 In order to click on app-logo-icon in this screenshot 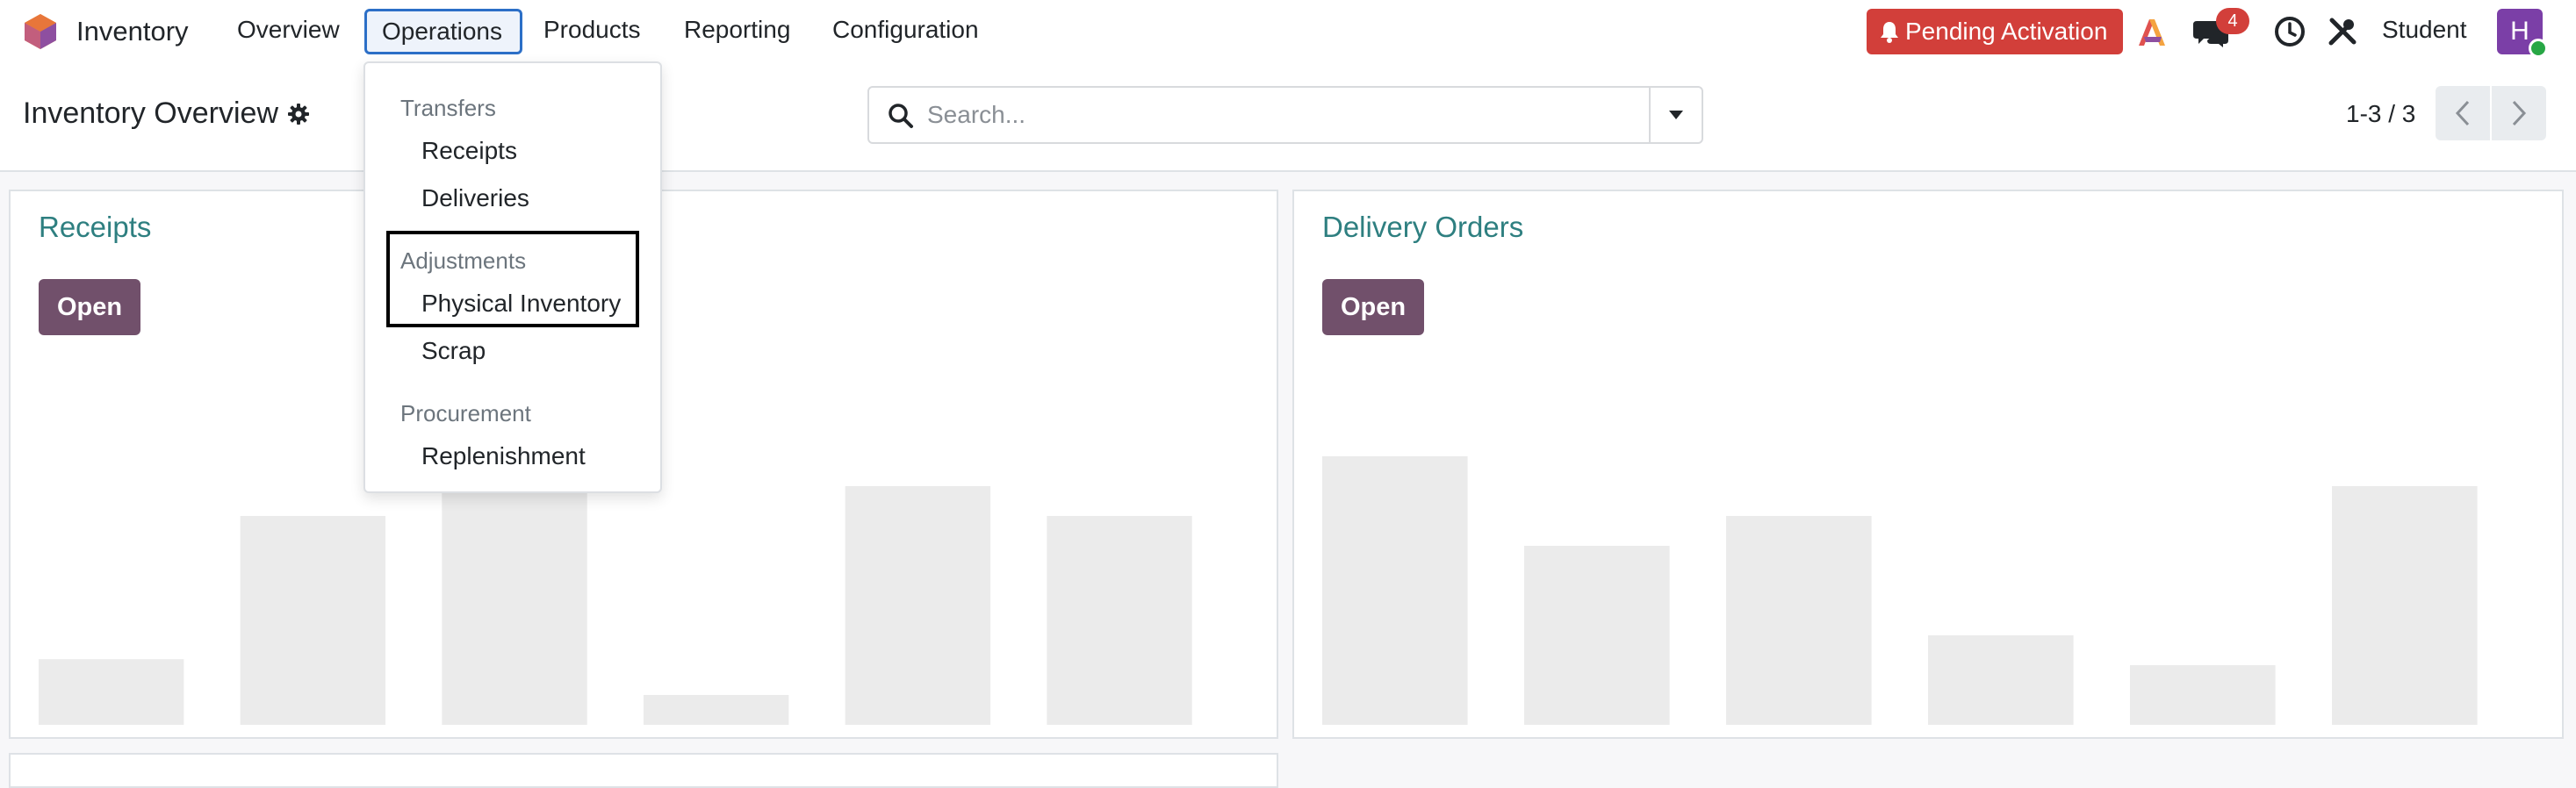, I will do `click(40, 31)`.